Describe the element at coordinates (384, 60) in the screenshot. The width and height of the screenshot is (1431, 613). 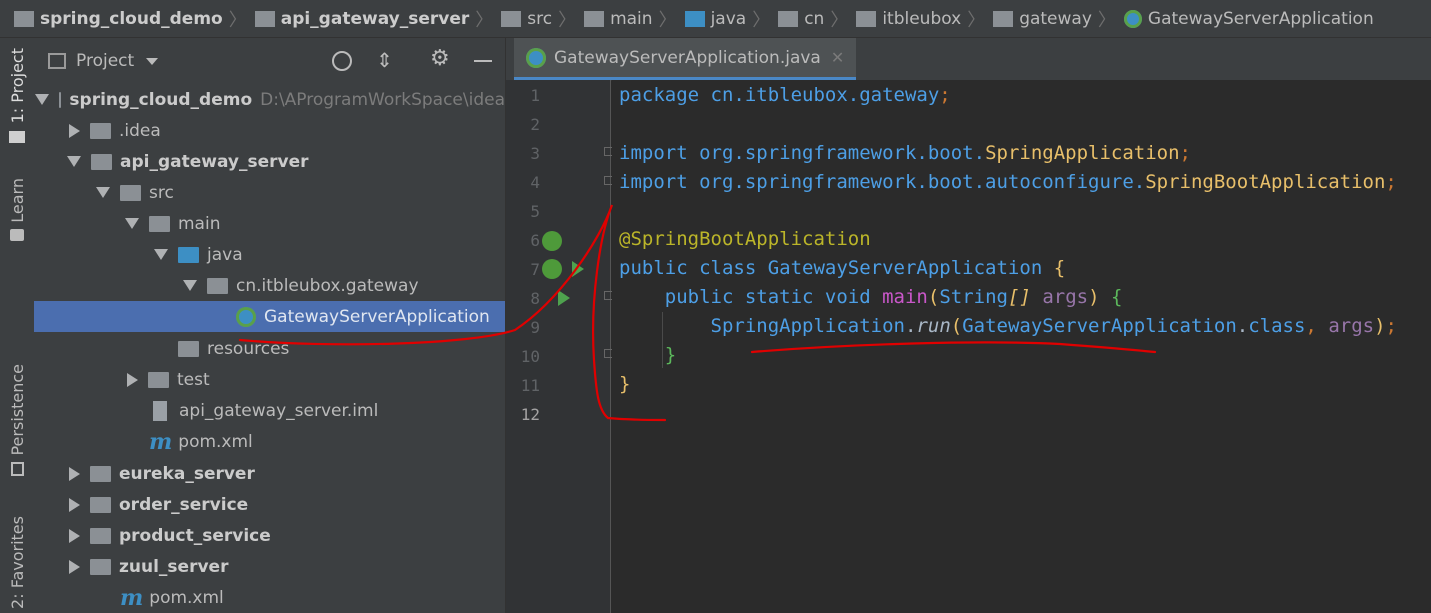
I see `collapse-all-icon: ⇕` at that location.